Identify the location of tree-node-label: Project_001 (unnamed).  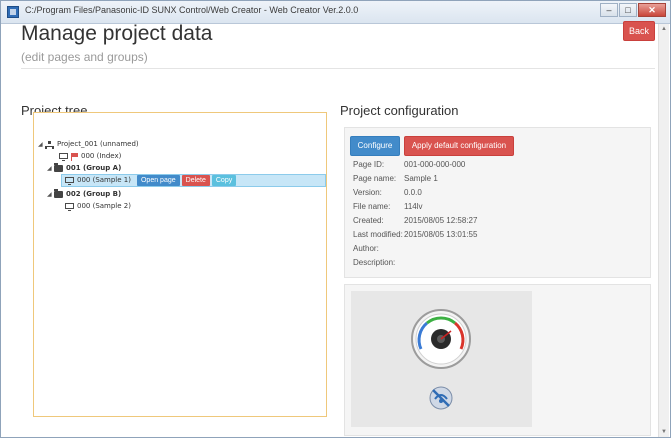
(98, 144).